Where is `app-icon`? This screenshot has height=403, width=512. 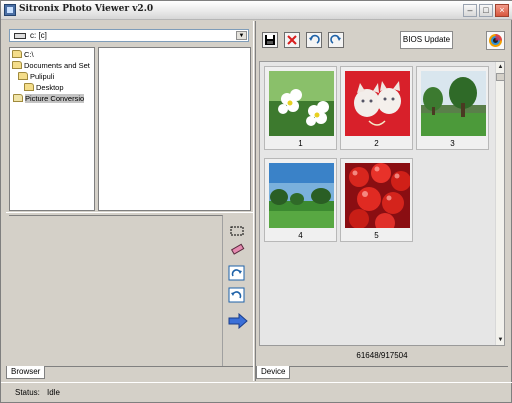
app-icon is located at coordinates (10, 10).